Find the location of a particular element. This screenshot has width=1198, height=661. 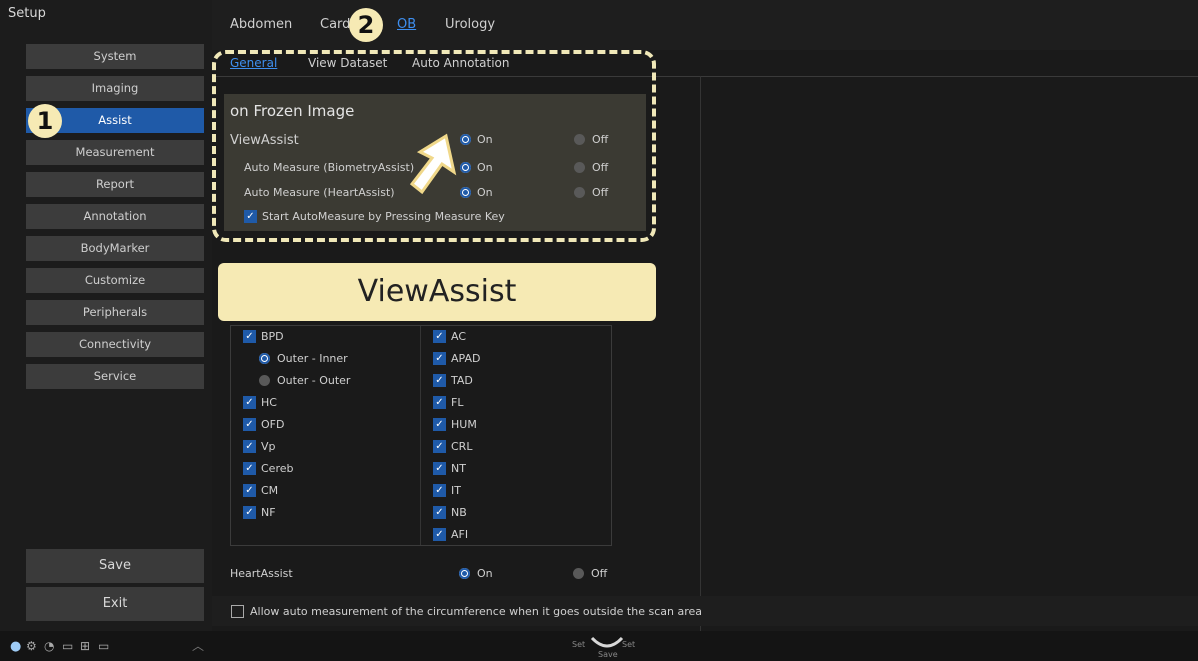

vp-checkbox: ✓ is located at coordinates (249, 446).